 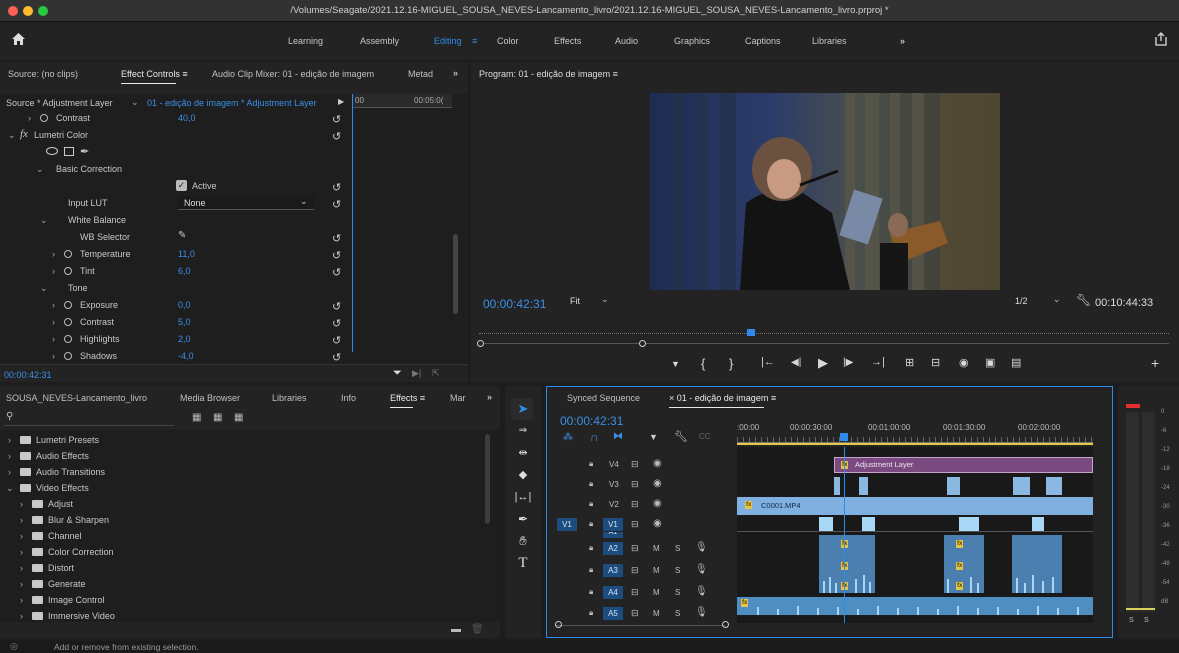 What do you see at coordinates (642, 343) in the screenshot?
I see `zoom-handle-right` at bounding box center [642, 343].